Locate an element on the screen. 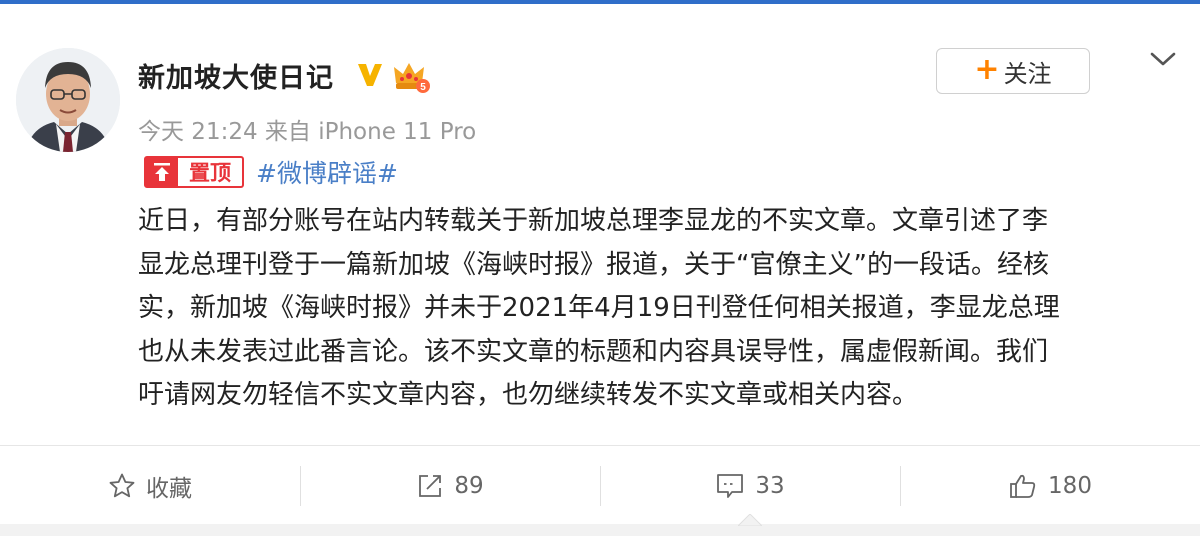 The height and width of the screenshot is (536, 1200). comment-icon is located at coordinates (730, 486).